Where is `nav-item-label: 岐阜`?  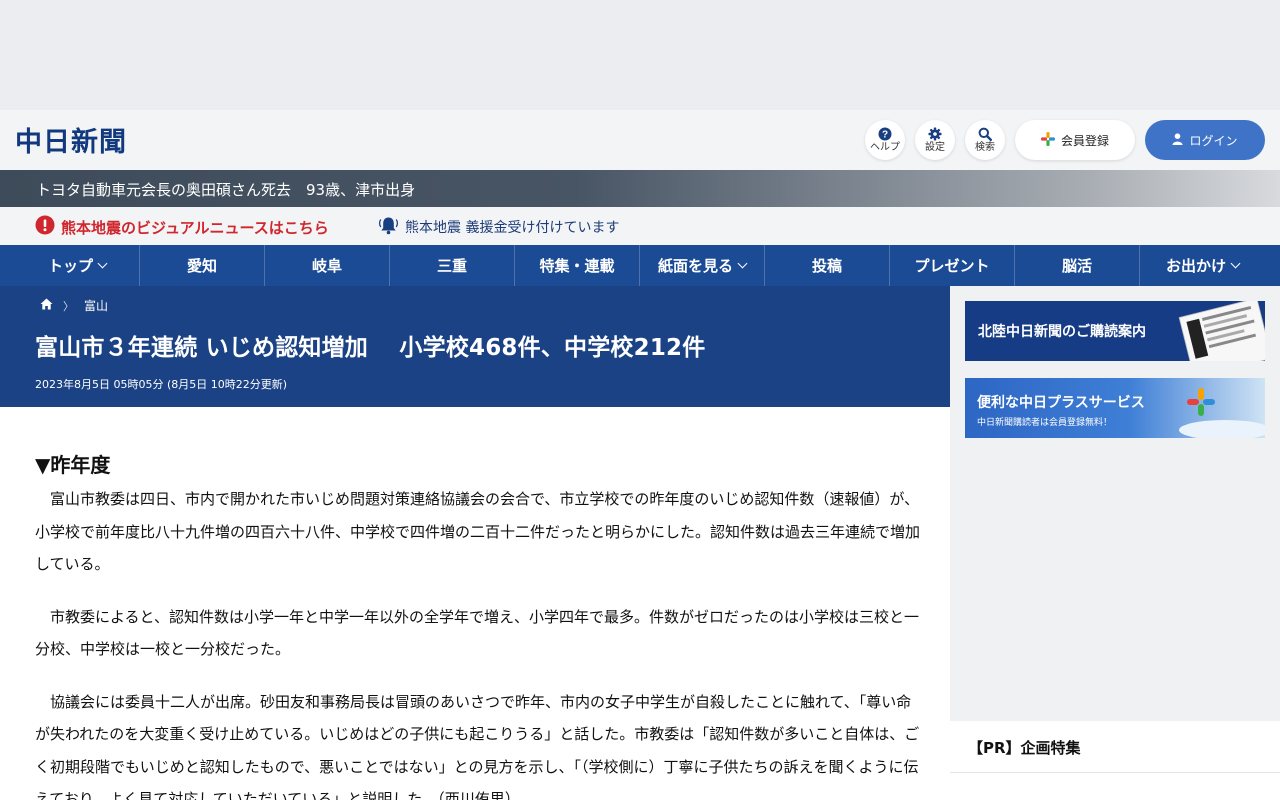
nav-item-label: 岐阜 is located at coordinates (326, 266).